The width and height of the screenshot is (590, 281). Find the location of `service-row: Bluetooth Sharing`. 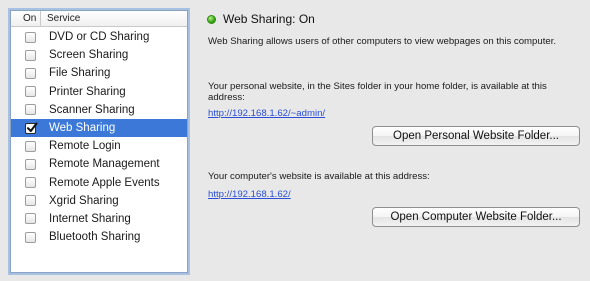

service-row: Bluetooth Sharing is located at coordinates (99, 237).